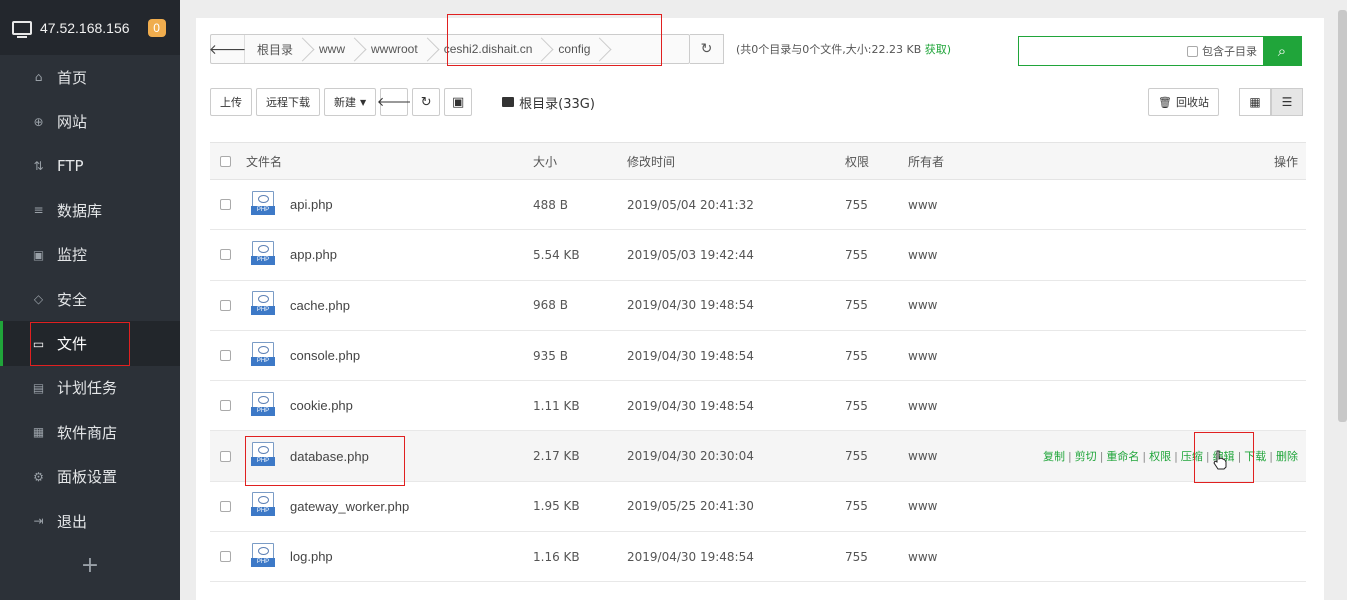 The height and width of the screenshot is (600, 1347). I want to click on remote-download-button: 远程下载, so click(288, 102).